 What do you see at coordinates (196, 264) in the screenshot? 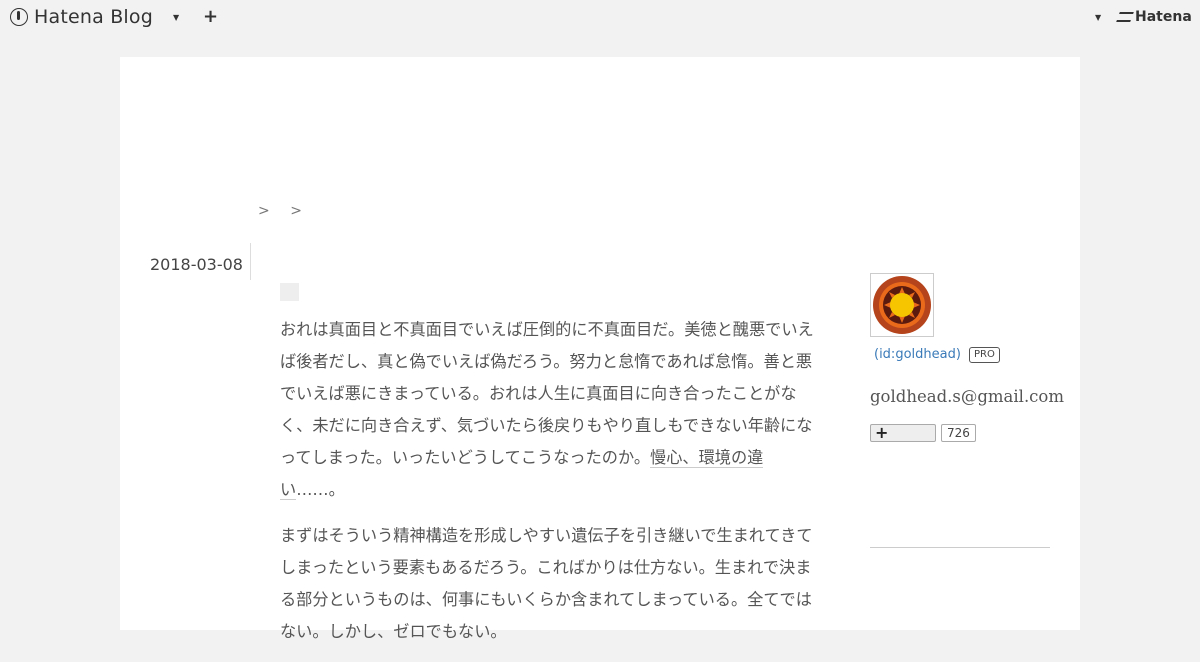
I see `entry-date: 2018-03-08` at bounding box center [196, 264].